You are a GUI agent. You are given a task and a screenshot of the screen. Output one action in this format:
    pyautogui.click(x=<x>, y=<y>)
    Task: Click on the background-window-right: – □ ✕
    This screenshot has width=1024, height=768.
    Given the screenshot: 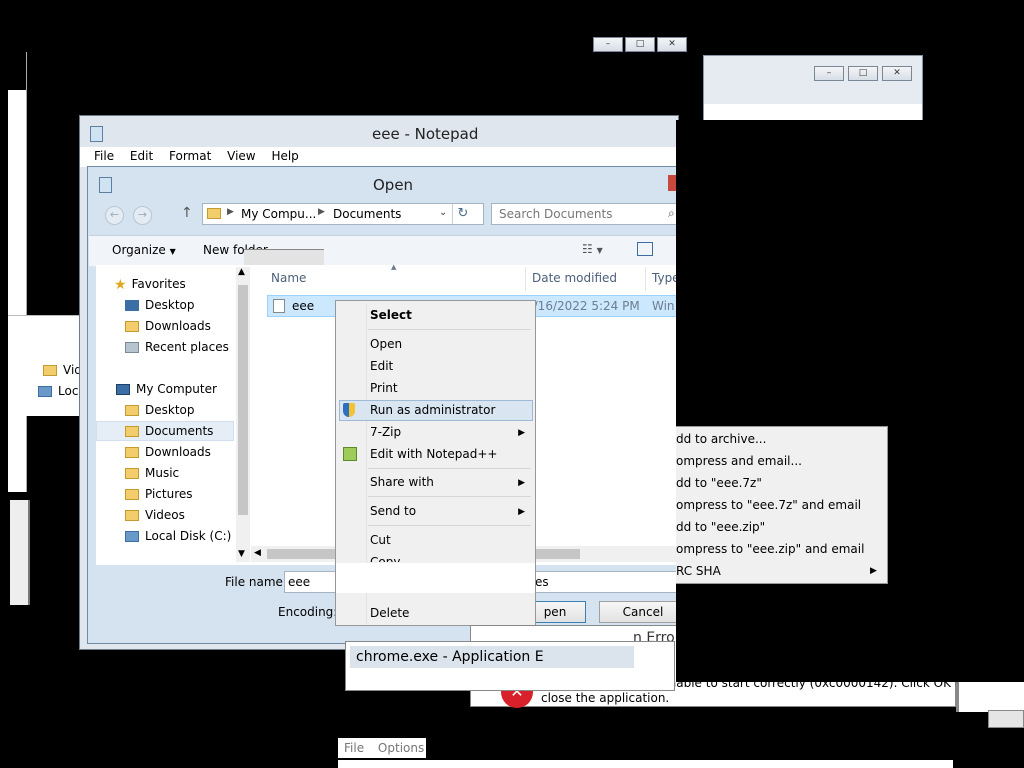 What is the action you would take?
    pyautogui.click(x=813, y=90)
    